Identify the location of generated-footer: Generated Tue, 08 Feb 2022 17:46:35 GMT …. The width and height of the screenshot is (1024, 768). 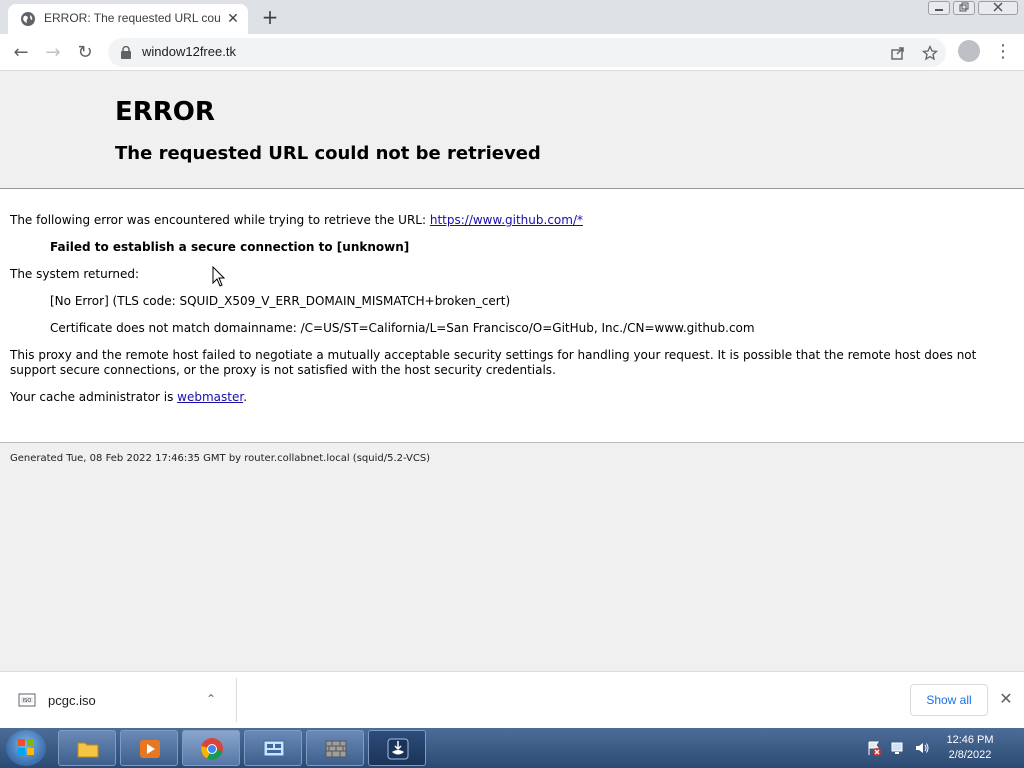
(220, 458).